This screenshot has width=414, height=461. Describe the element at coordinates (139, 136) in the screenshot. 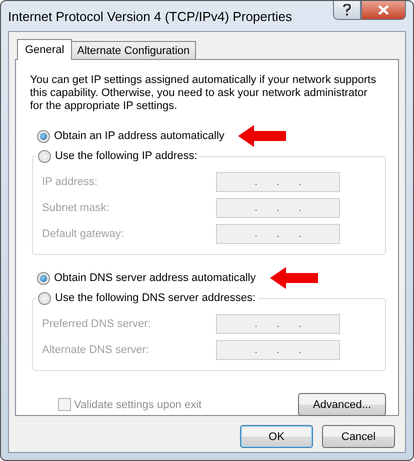

I see `radio-label: Obtain an IP address automatically` at that location.